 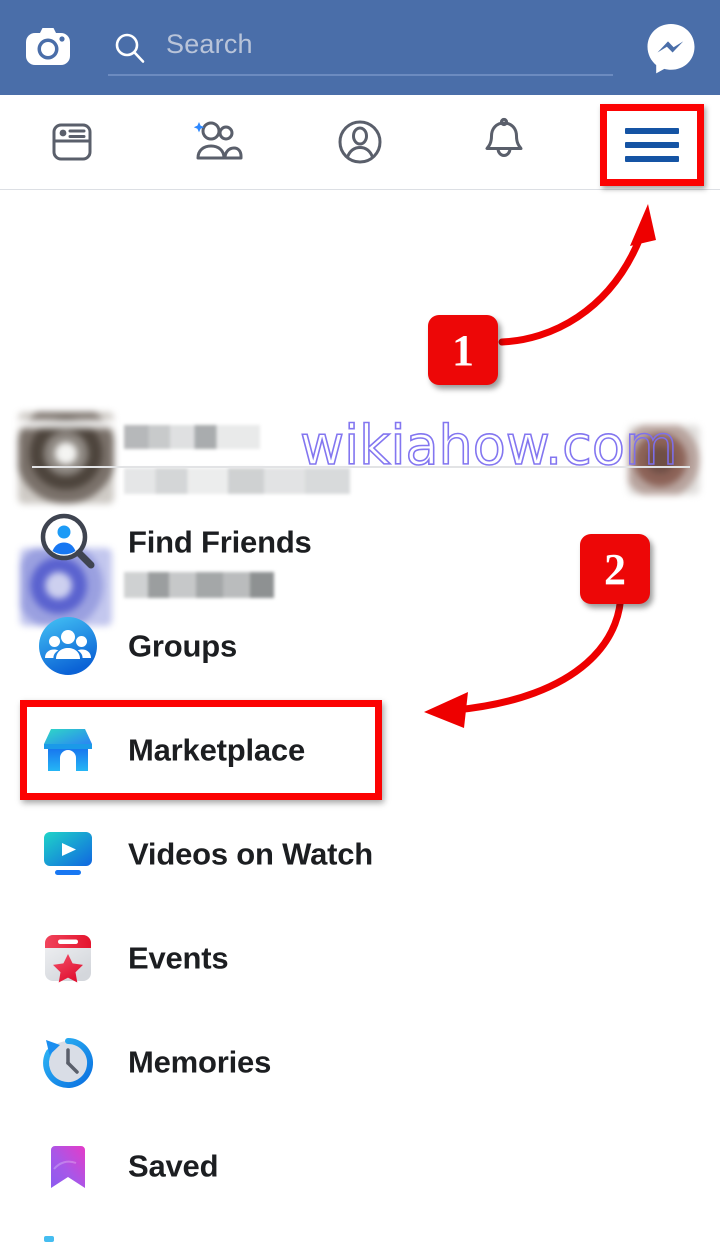 I want to click on find-friends-icon, so click(x=68, y=542).